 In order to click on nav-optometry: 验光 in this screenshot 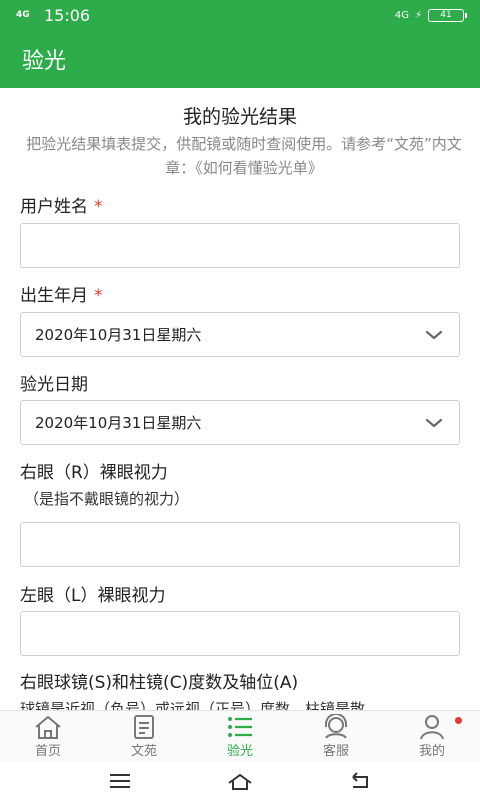, I will do `click(240, 736)`.